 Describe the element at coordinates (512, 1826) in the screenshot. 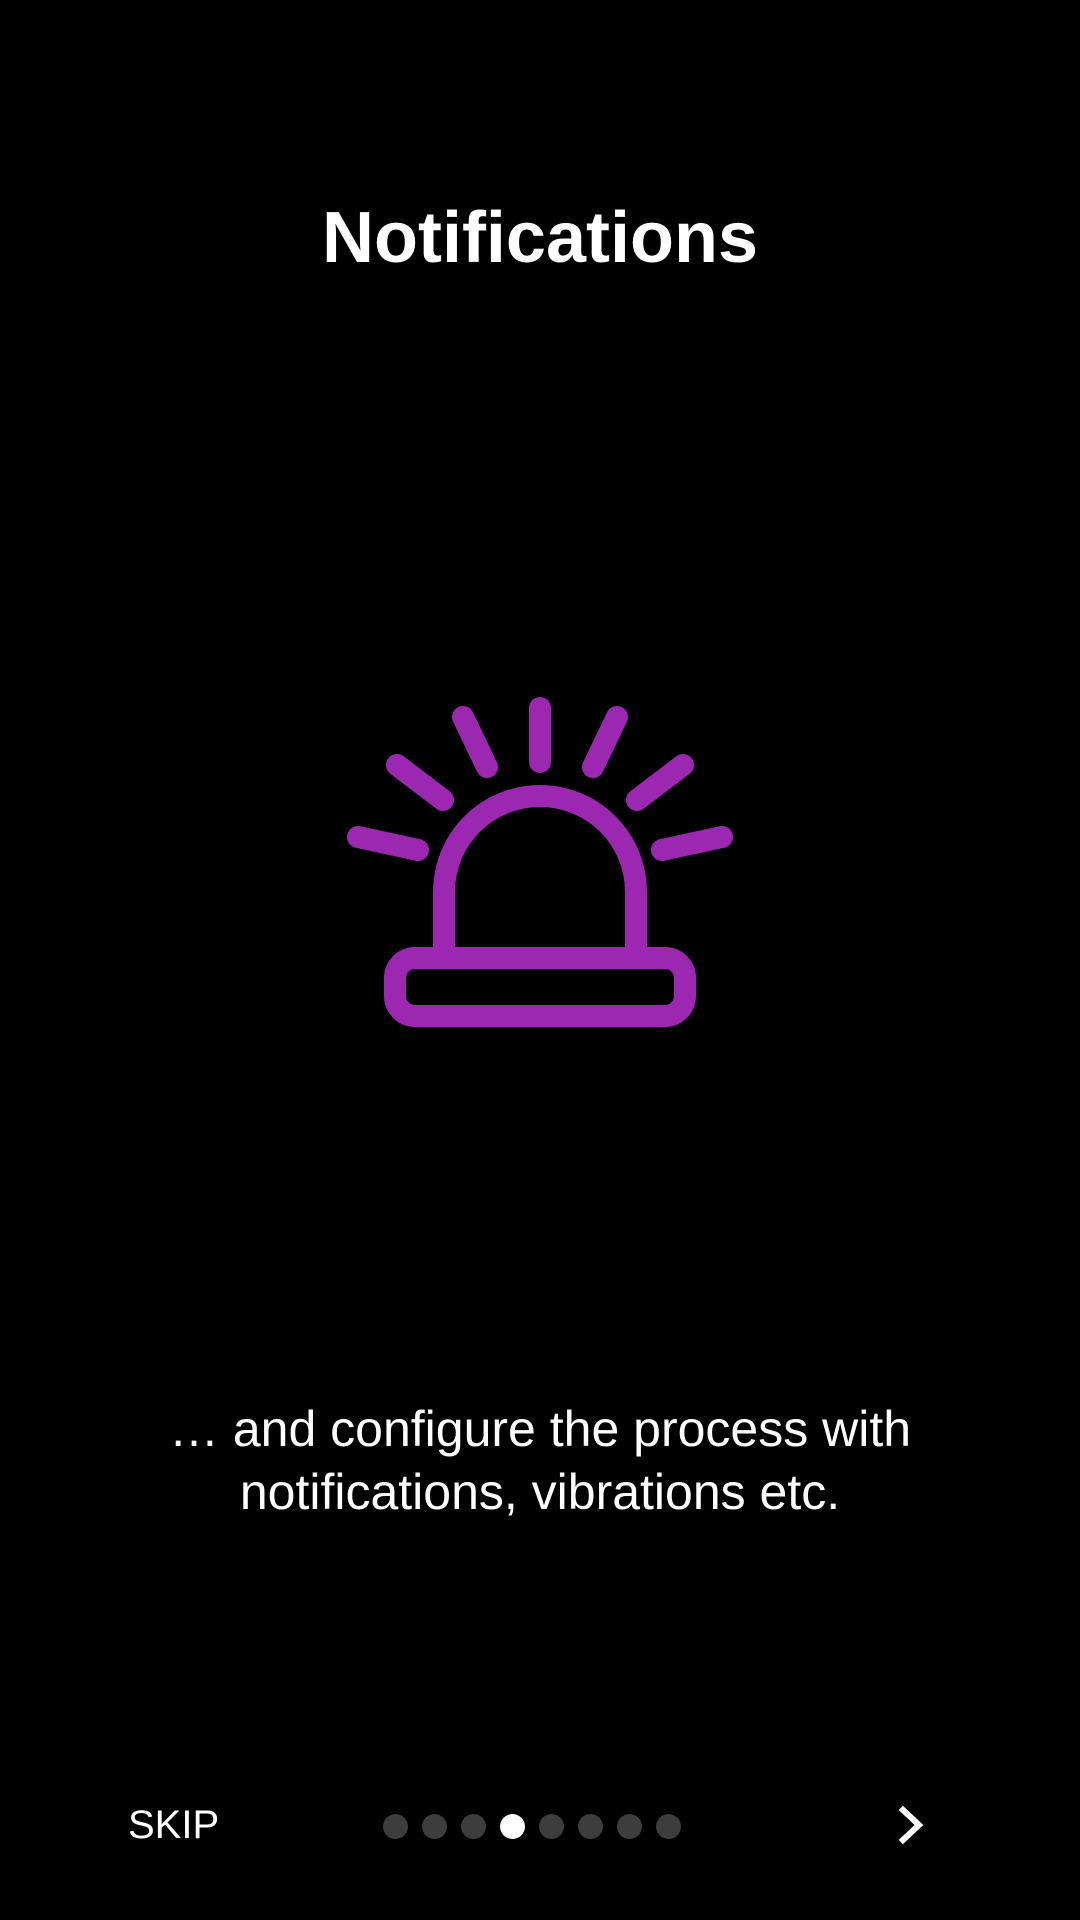

I see `page-dot-4-active` at that location.